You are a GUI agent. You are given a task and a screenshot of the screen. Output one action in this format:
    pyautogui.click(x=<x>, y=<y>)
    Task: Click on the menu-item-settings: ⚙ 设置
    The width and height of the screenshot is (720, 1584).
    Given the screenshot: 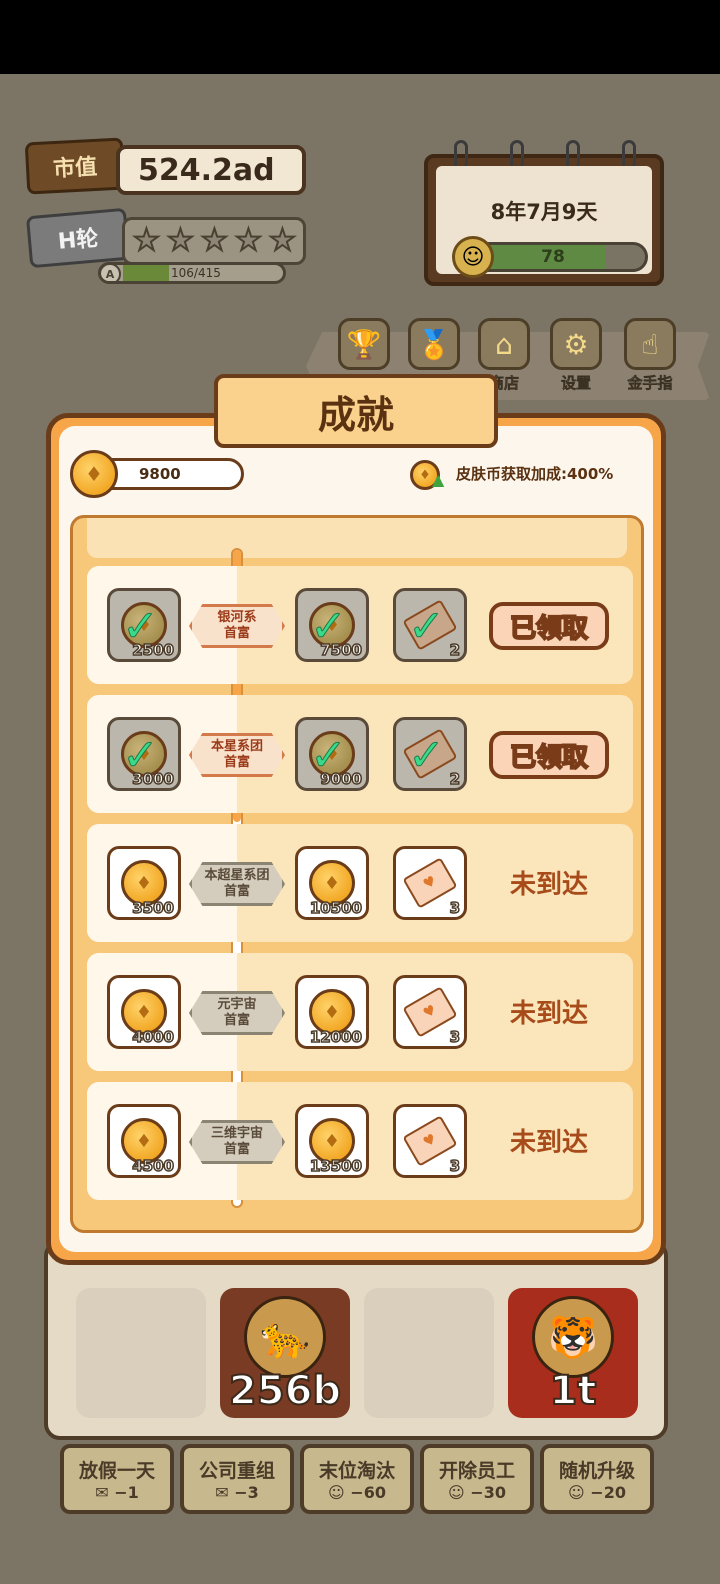 What is the action you would take?
    pyautogui.click(x=576, y=355)
    